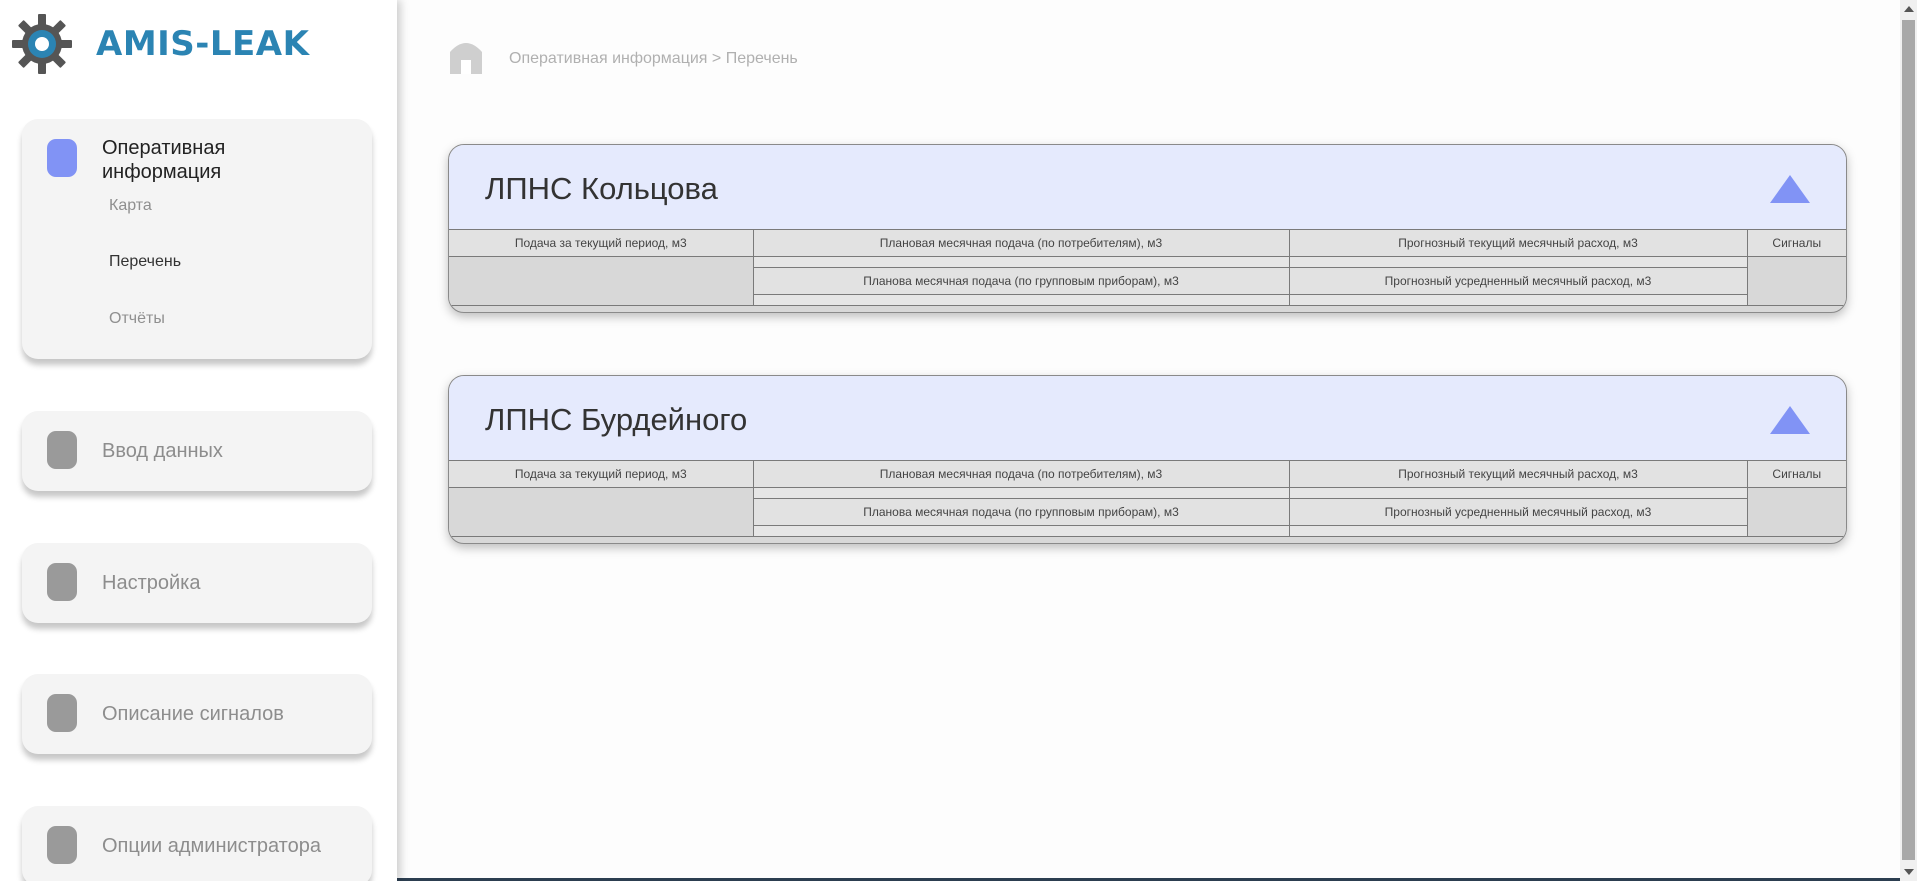 The width and height of the screenshot is (1917, 881). What do you see at coordinates (62, 582) in the screenshot?
I see `settings-section-icon` at bounding box center [62, 582].